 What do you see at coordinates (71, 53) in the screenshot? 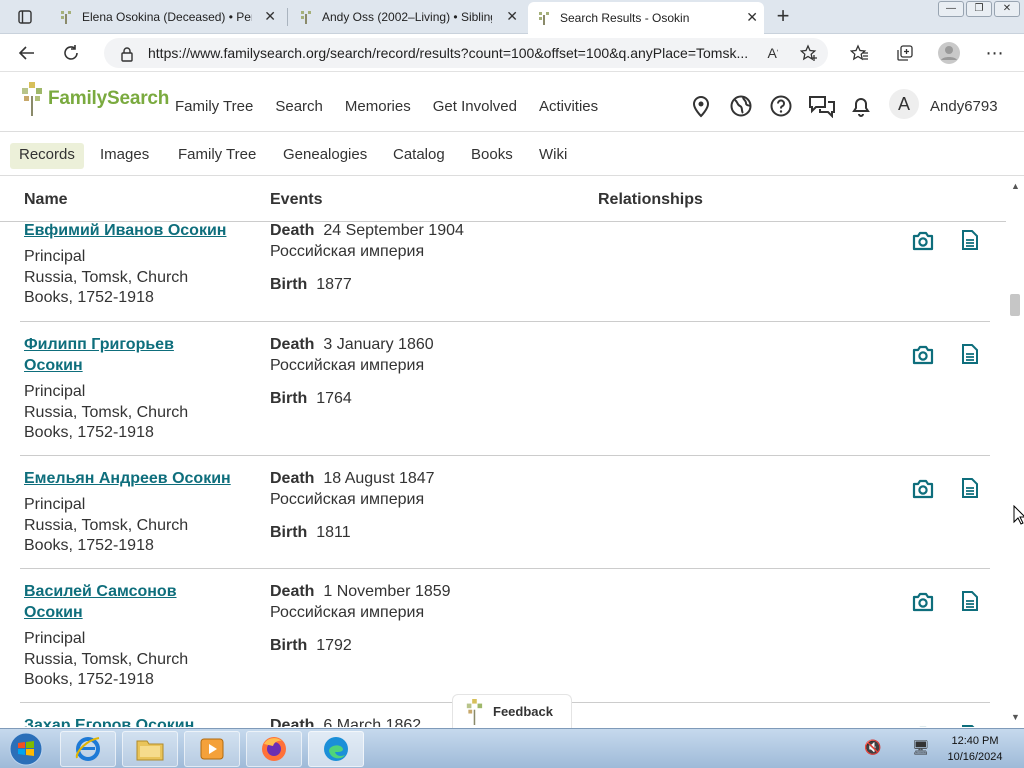
I see `refresh-icon` at bounding box center [71, 53].